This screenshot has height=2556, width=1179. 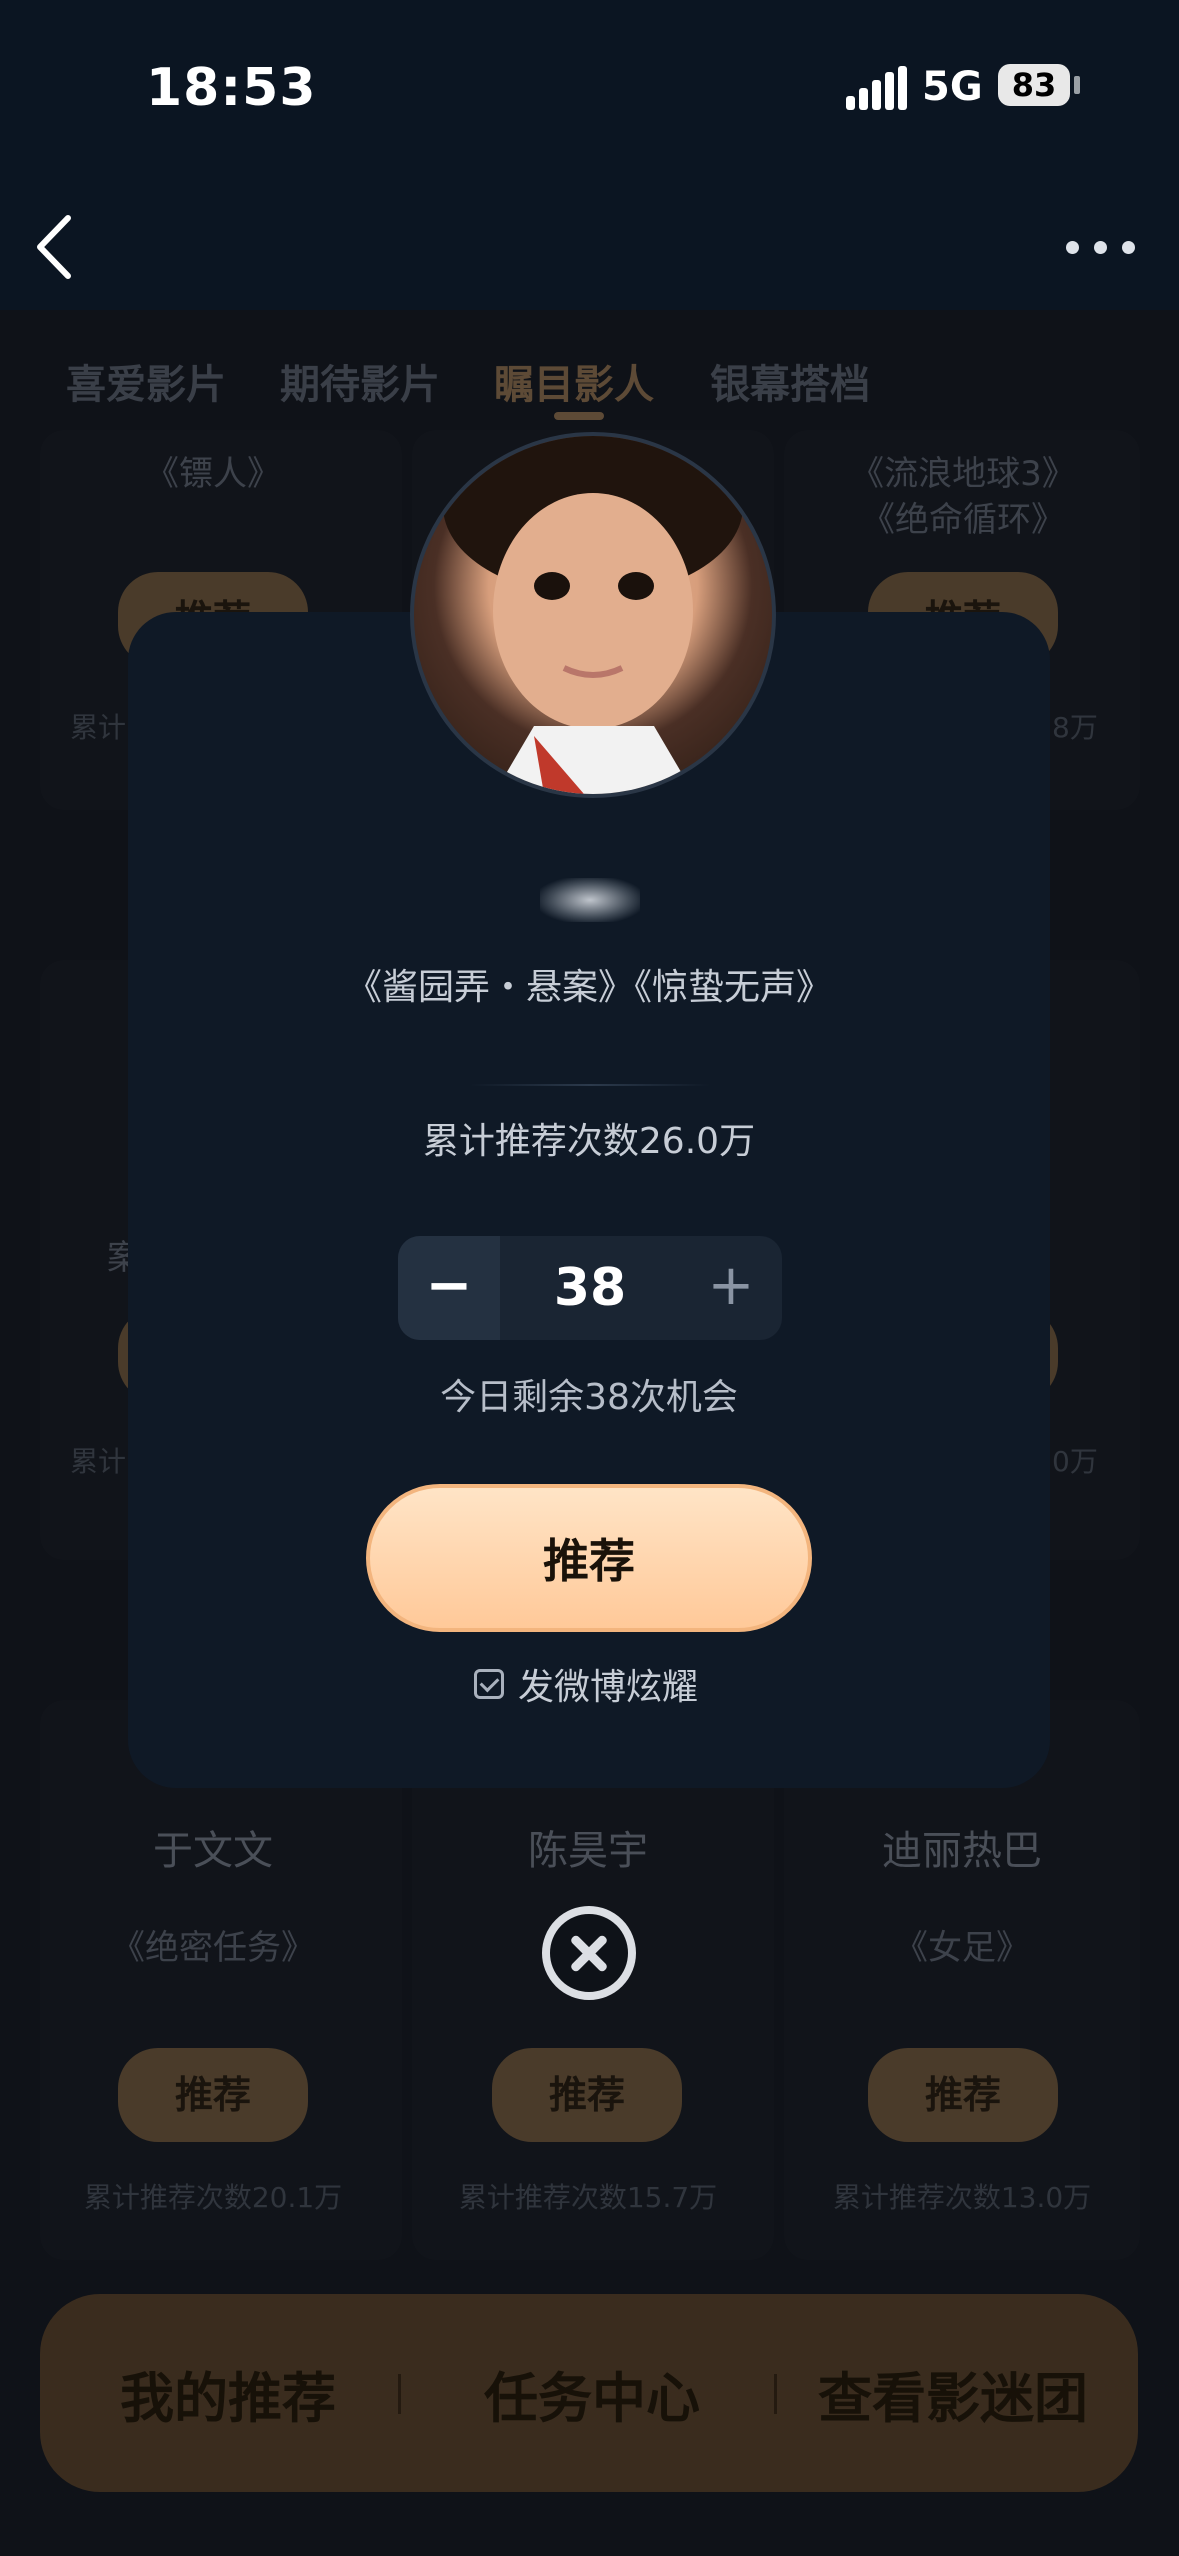 What do you see at coordinates (228, 2393) in the screenshot?
I see `my-recommend-button: 我的推荐` at bounding box center [228, 2393].